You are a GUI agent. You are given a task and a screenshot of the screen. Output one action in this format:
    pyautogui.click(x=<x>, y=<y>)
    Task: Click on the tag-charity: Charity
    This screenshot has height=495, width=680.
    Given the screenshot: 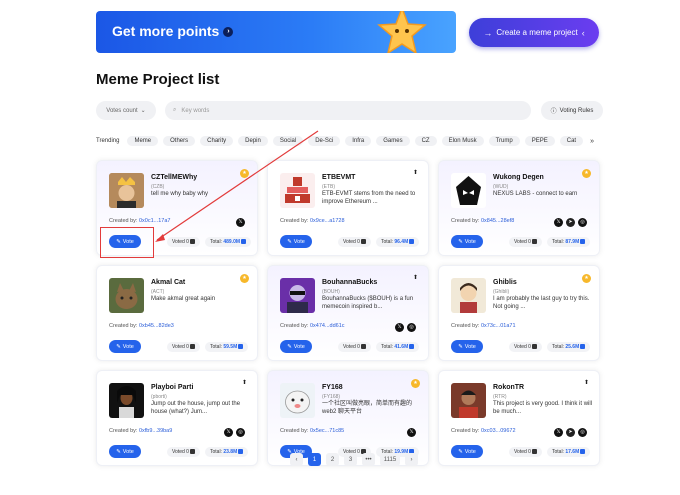 What is the action you would take?
    pyautogui.click(x=217, y=141)
    